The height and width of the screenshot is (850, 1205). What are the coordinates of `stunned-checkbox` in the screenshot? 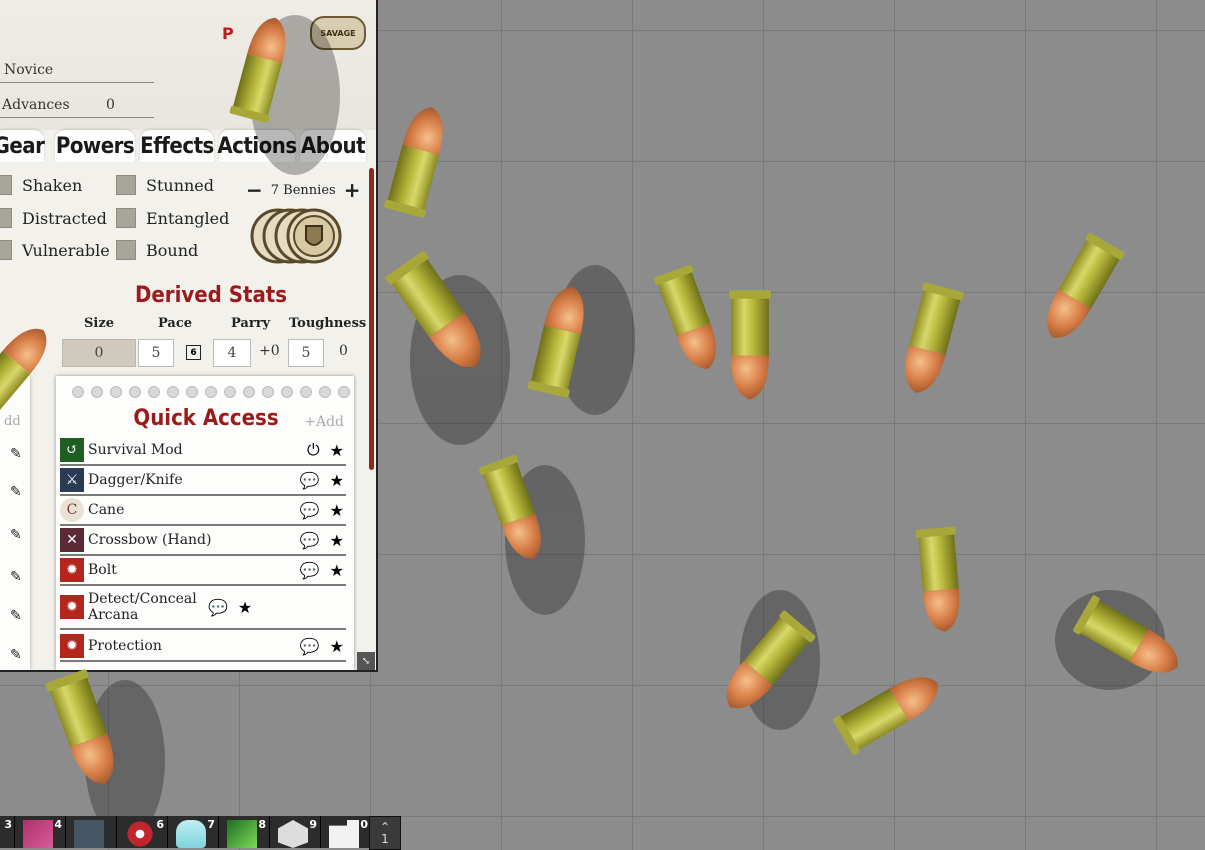 It's located at (126, 185).